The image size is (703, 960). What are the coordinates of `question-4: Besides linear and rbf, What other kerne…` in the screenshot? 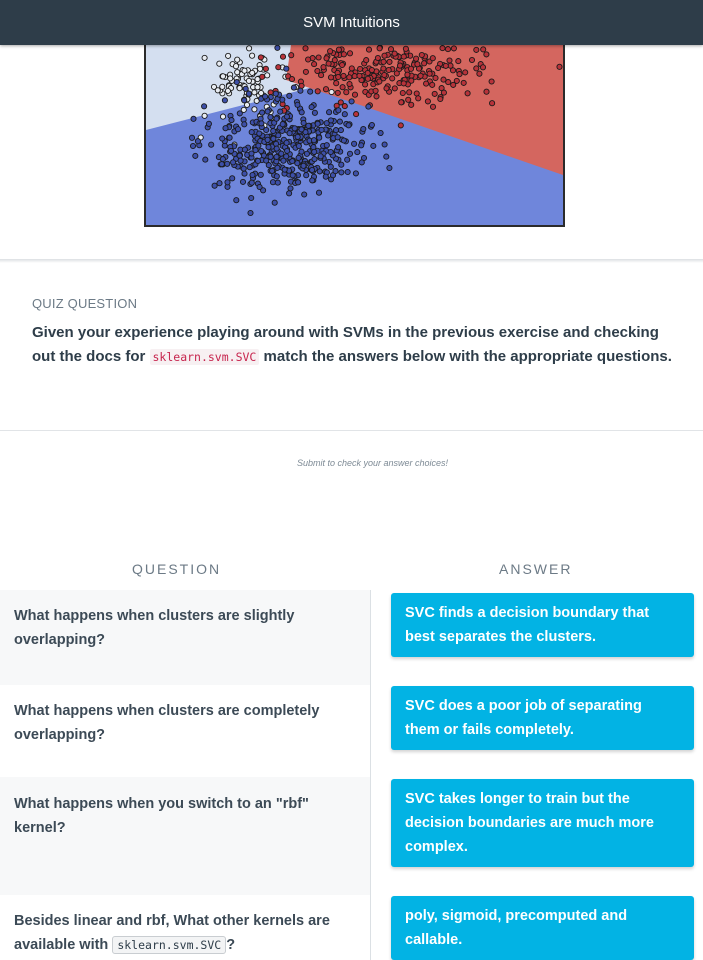 It's located at (184, 933).